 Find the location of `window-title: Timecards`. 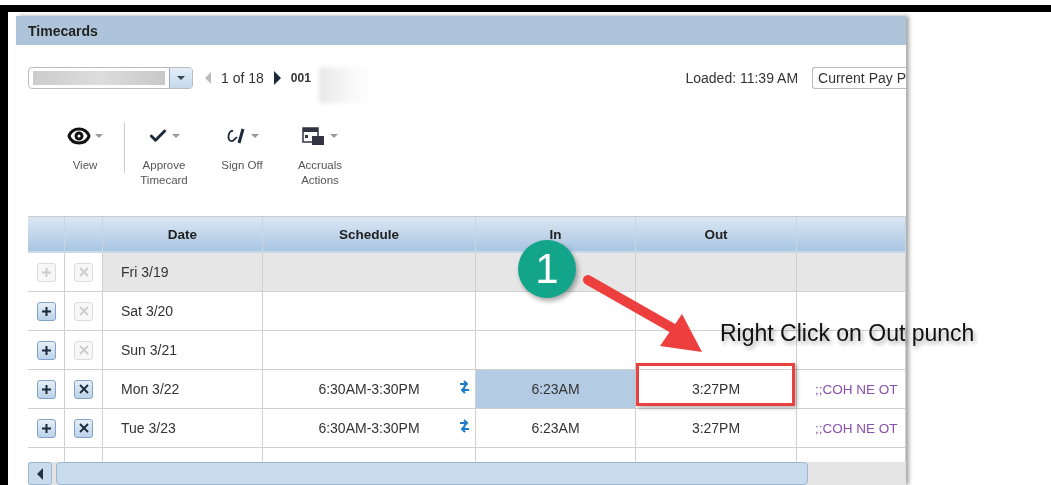

window-title: Timecards is located at coordinates (461, 30).